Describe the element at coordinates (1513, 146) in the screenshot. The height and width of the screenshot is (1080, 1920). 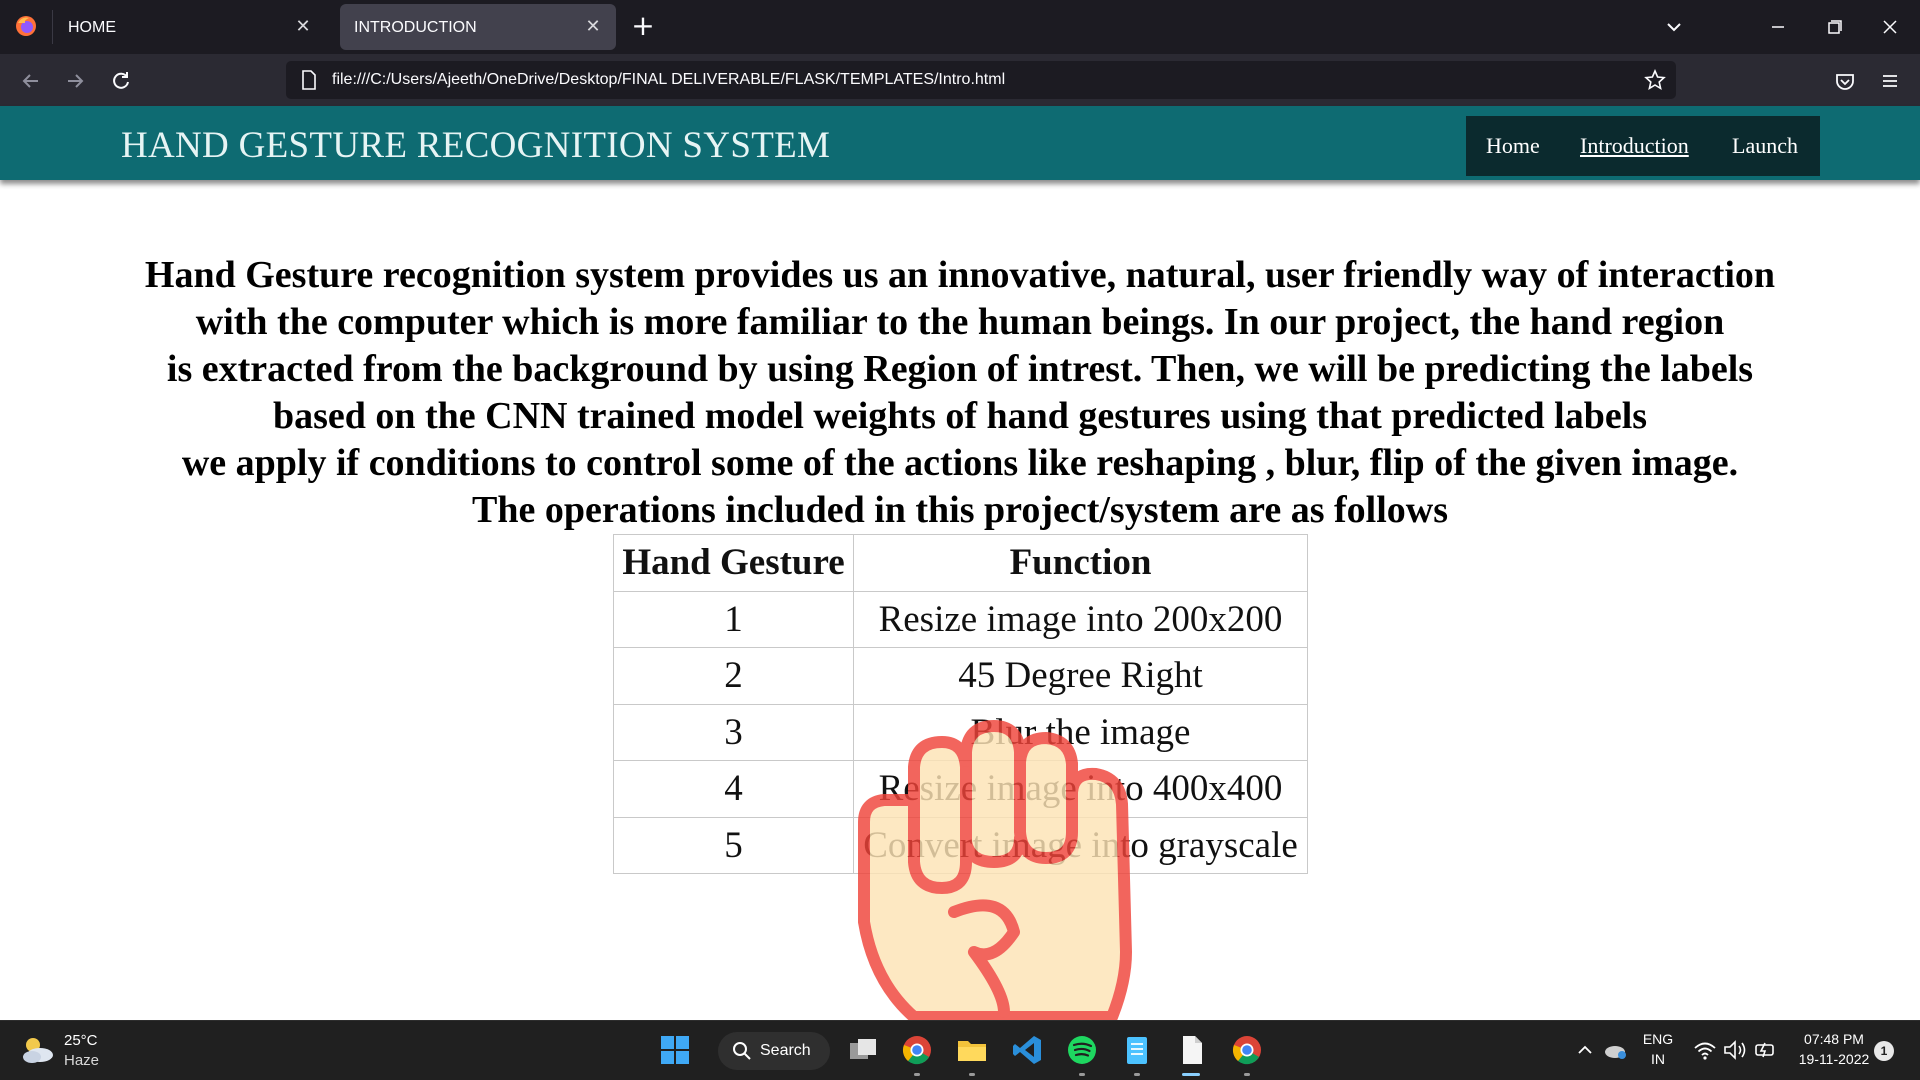
I see `nav-link-home: Home` at that location.